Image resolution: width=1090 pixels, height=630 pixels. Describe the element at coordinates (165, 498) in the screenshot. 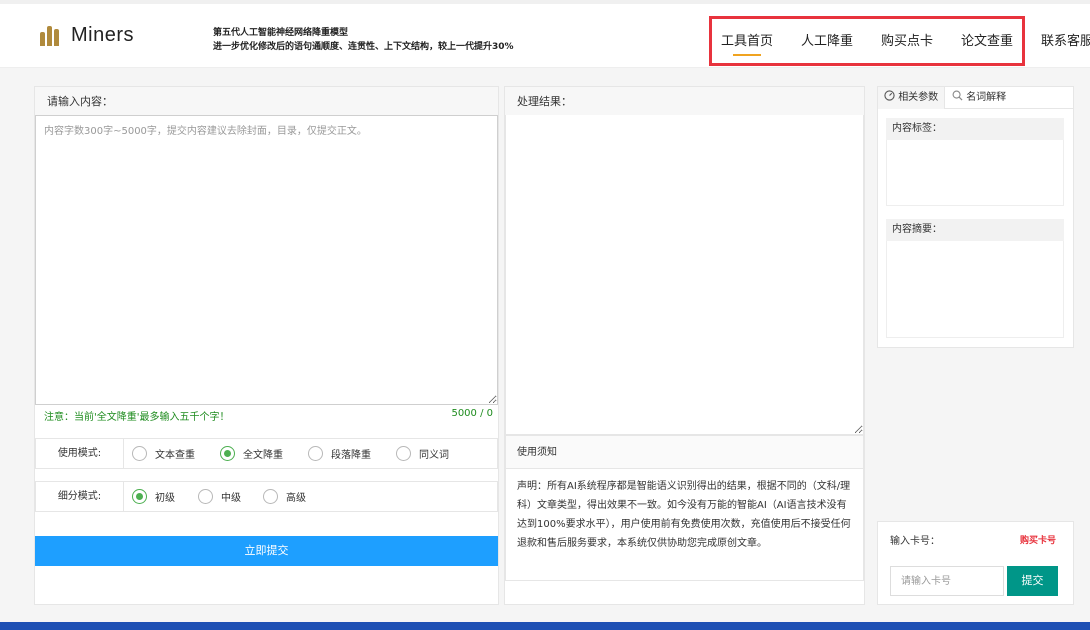

I see `radio-label: 初级` at that location.